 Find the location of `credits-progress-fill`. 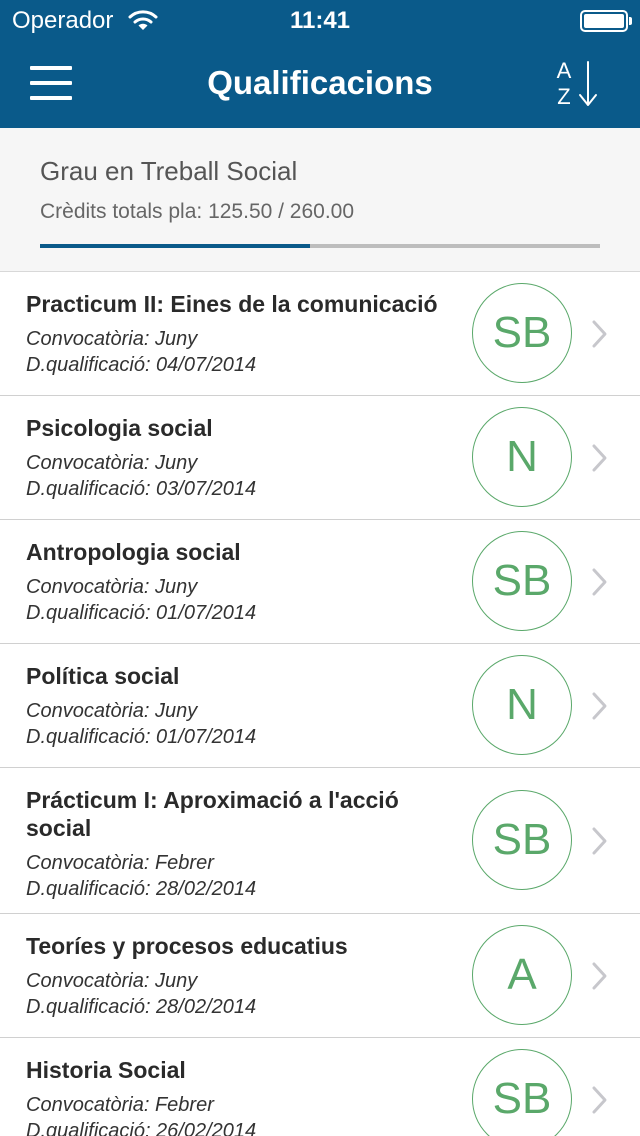

credits-progress-fill is located at coordinates (175, 246).